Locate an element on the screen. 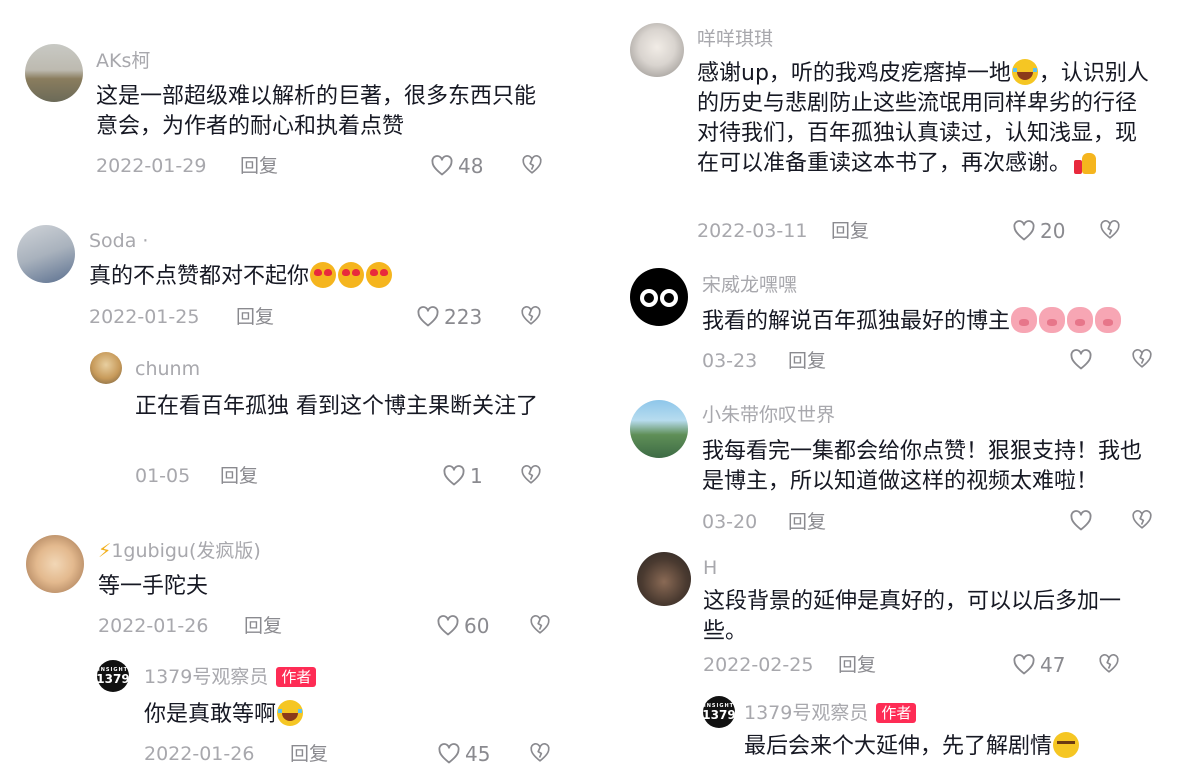 This screenshot has width=1187, height=775. comment-text: 这段背景的延伸是真好的，可以以后多加一些。 is located at coordinates (912, 616).